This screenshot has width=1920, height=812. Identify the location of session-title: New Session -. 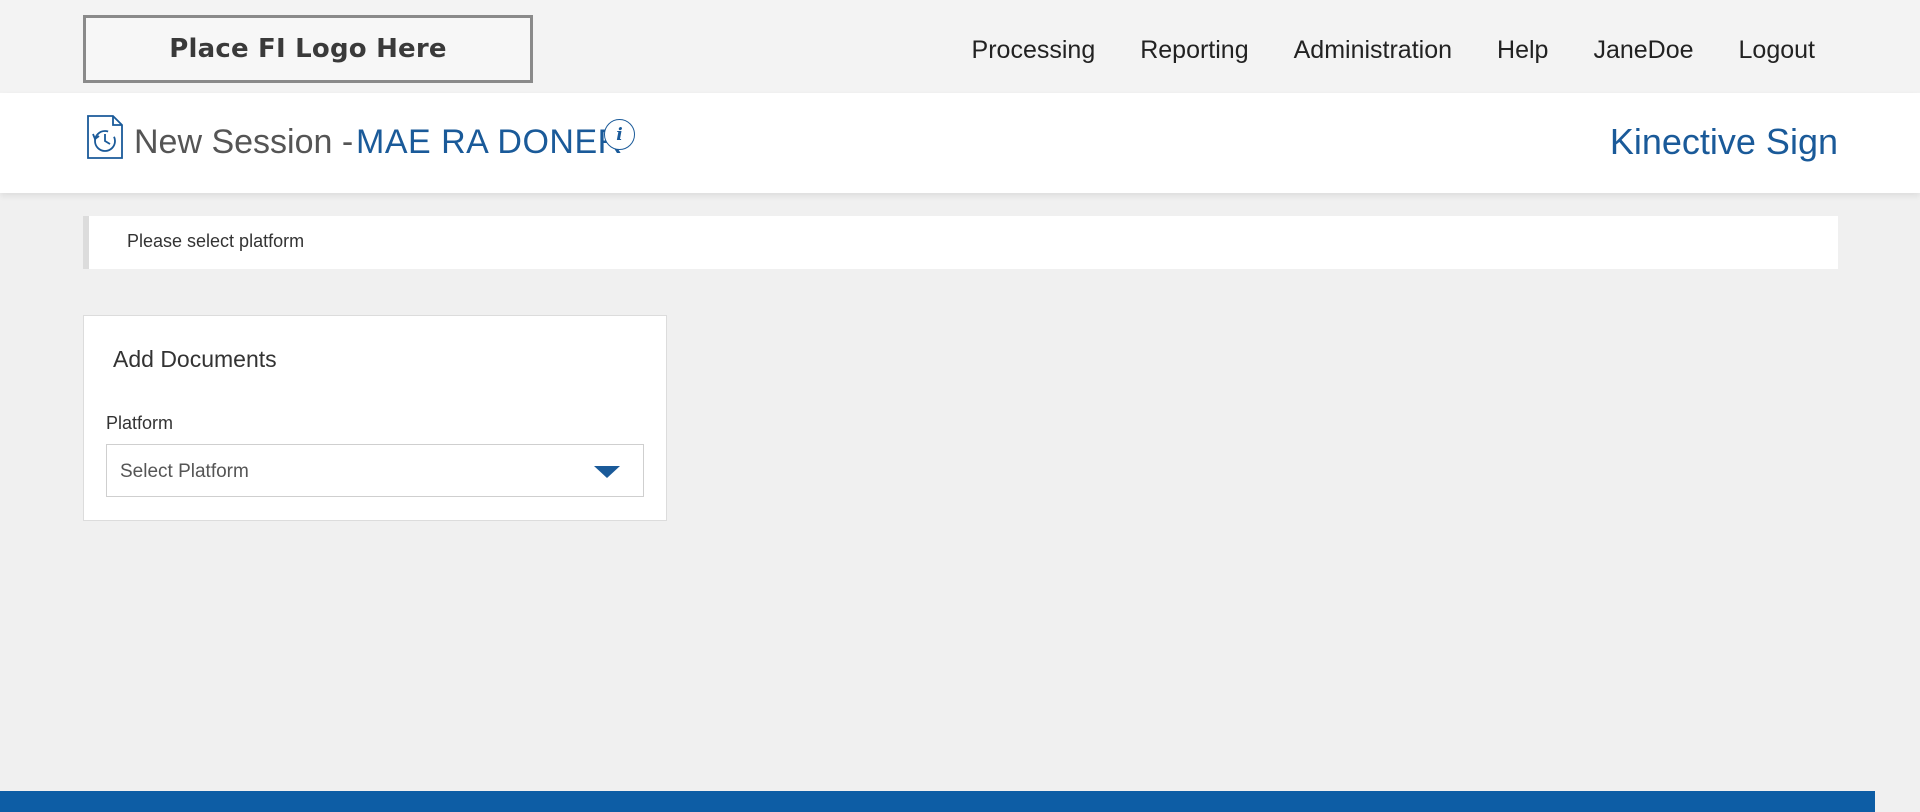
(244, 142).